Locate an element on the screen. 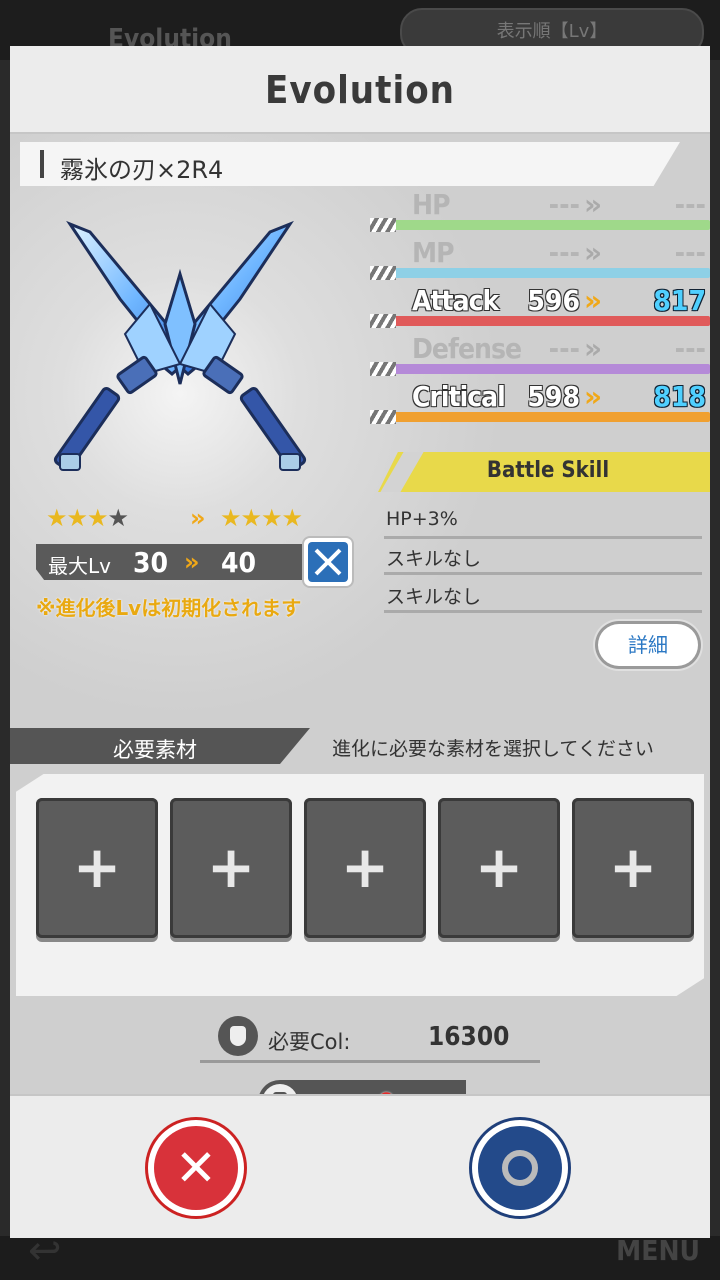  stat-before: 598 is located at coordinates (553, 396).